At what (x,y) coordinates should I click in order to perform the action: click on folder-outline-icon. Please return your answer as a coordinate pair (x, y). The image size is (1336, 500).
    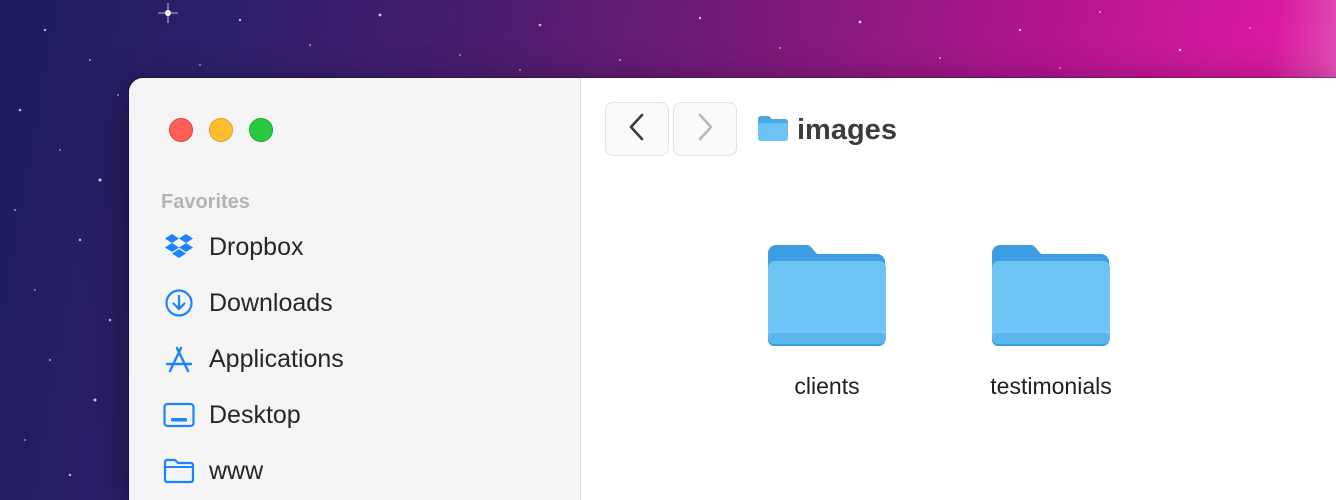
    Looking at the image, I should click on (179, 471).